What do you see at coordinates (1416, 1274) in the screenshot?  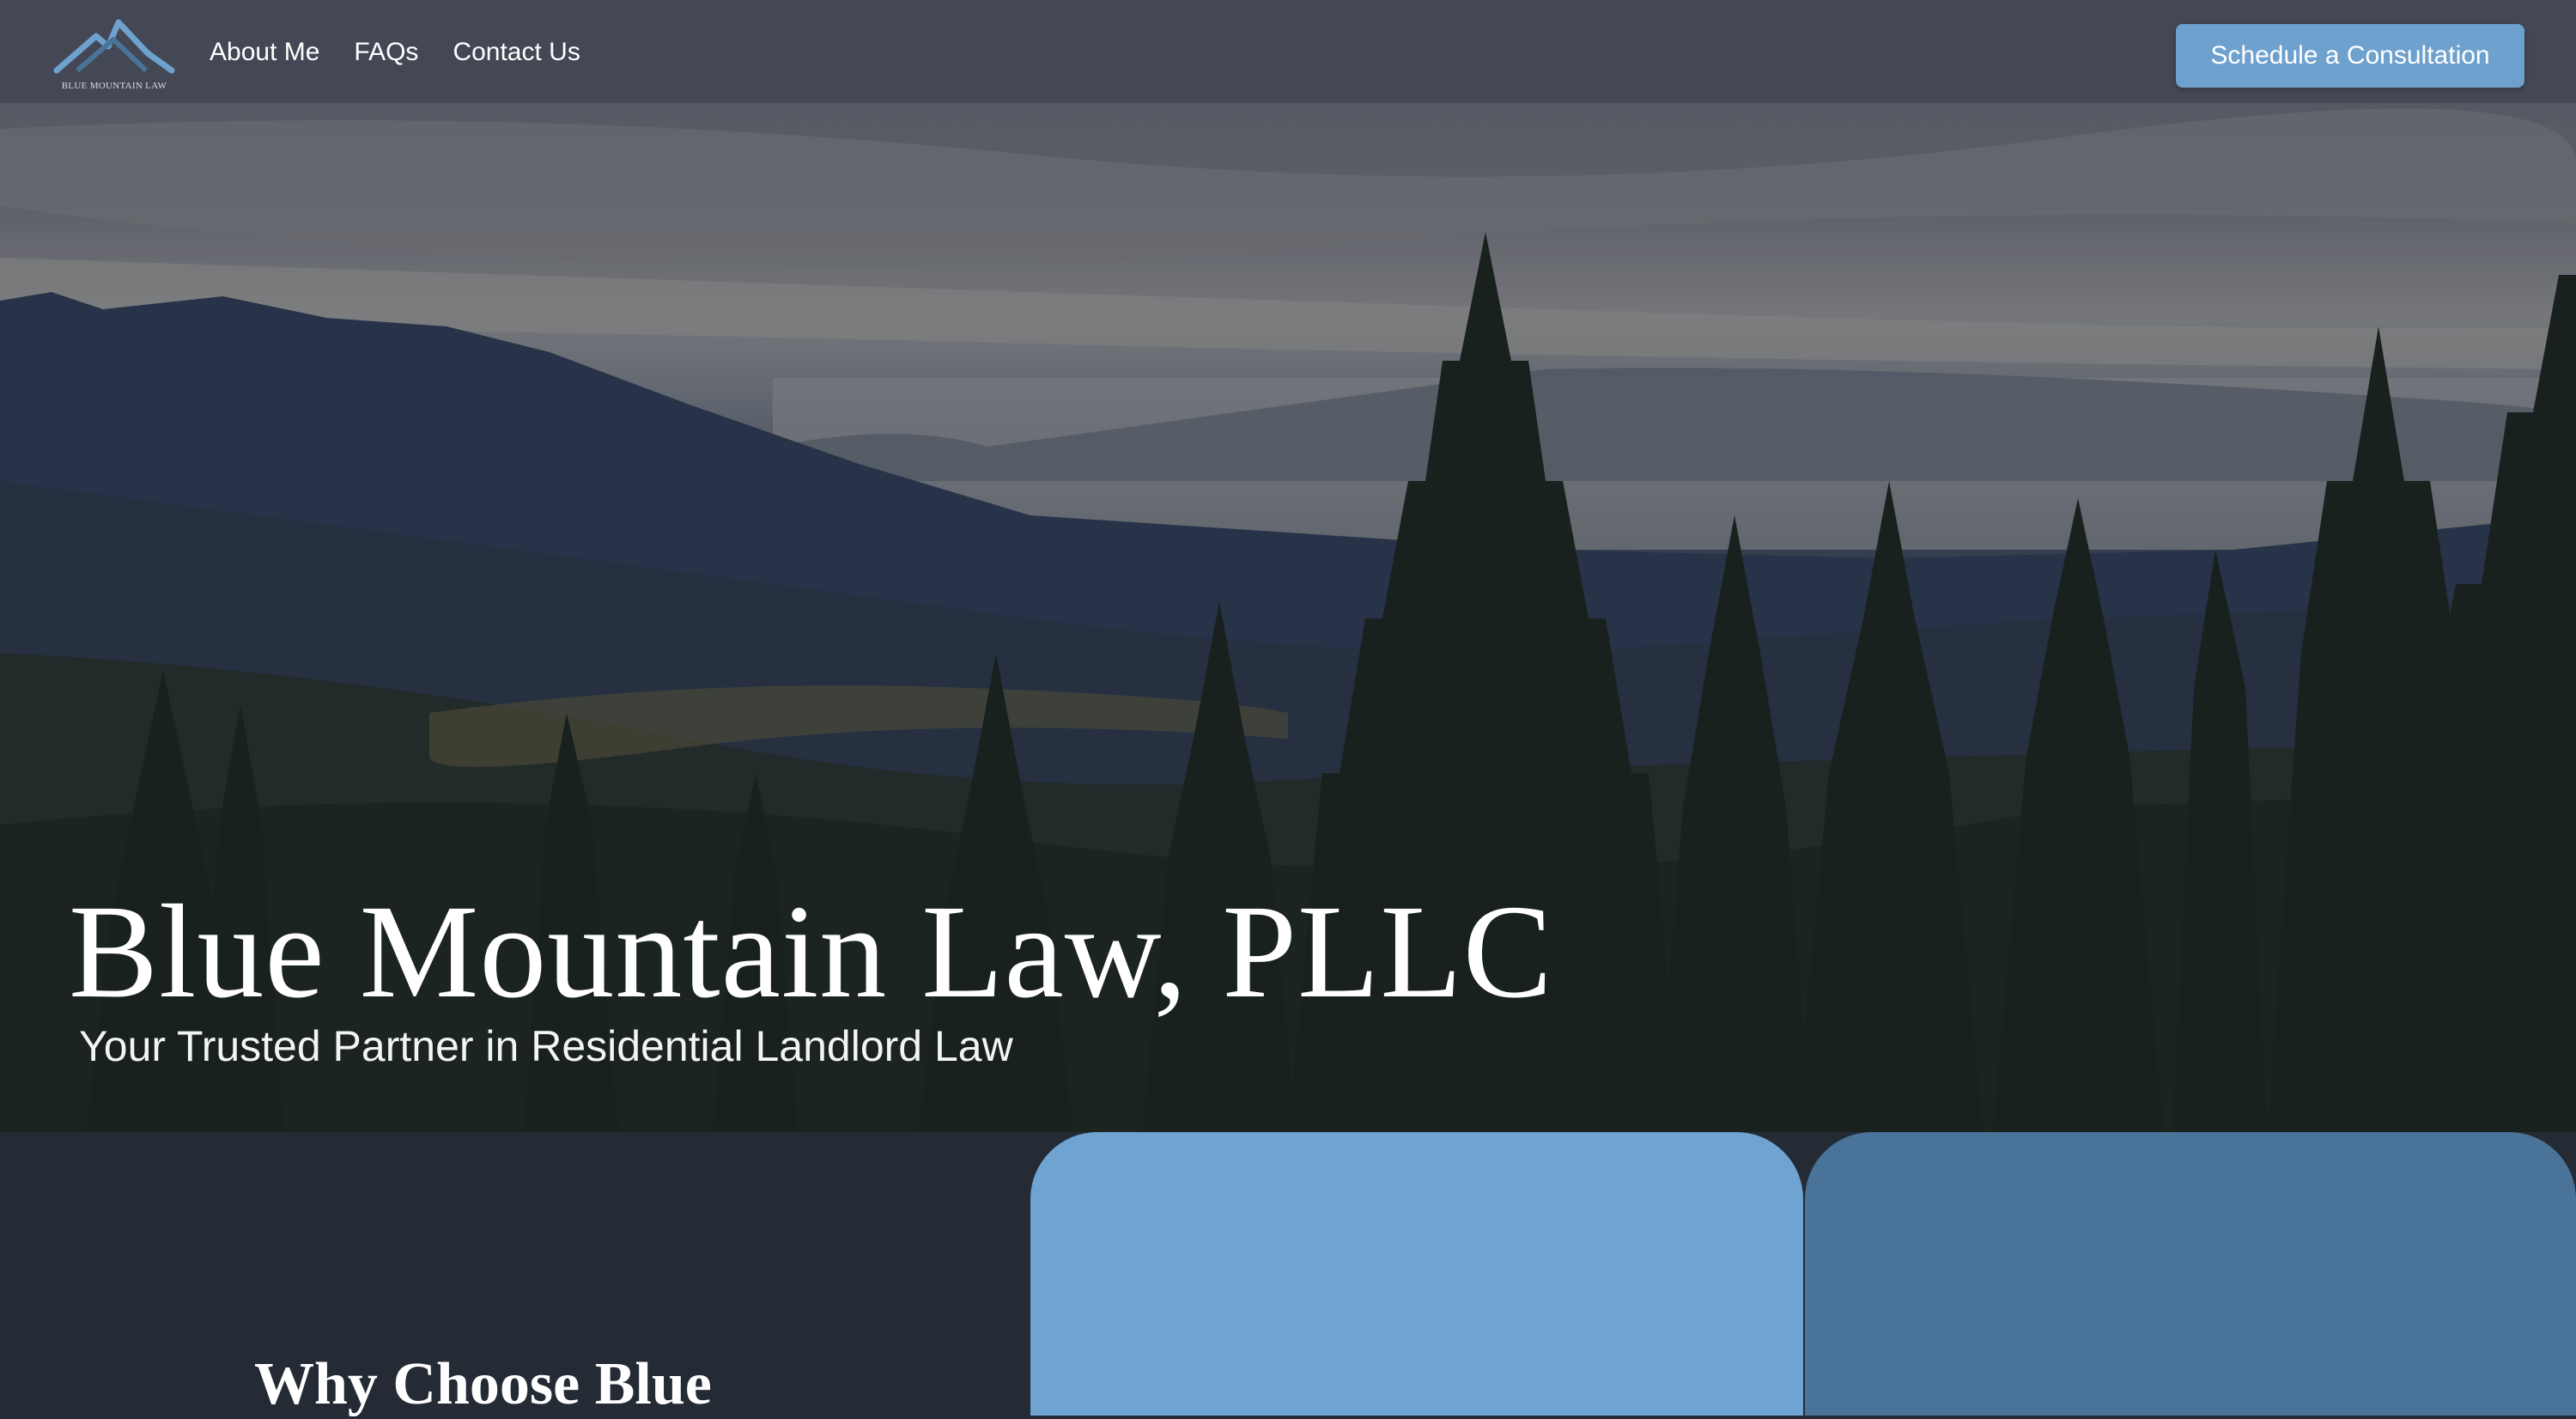 I see `feature-card-light` at bounding box center [1416, 1274].